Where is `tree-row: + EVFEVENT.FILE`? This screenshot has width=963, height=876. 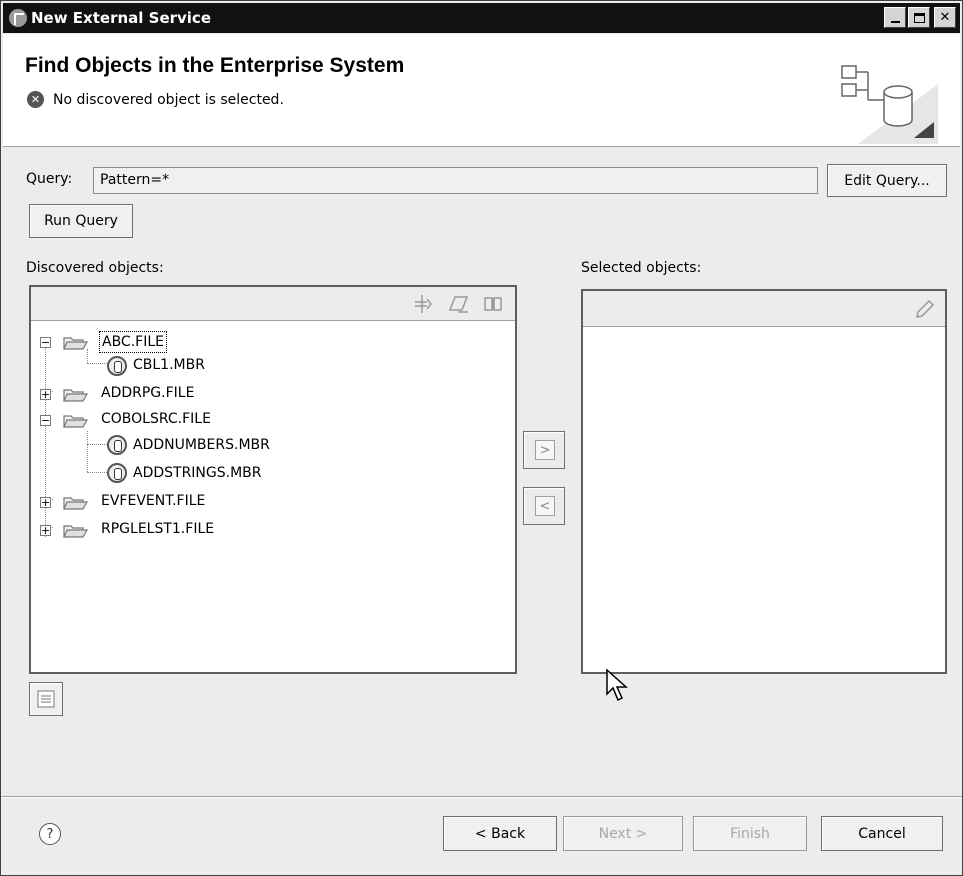
tree-row: + EVFEVENT.FILE is located at coordinates (189, 502).